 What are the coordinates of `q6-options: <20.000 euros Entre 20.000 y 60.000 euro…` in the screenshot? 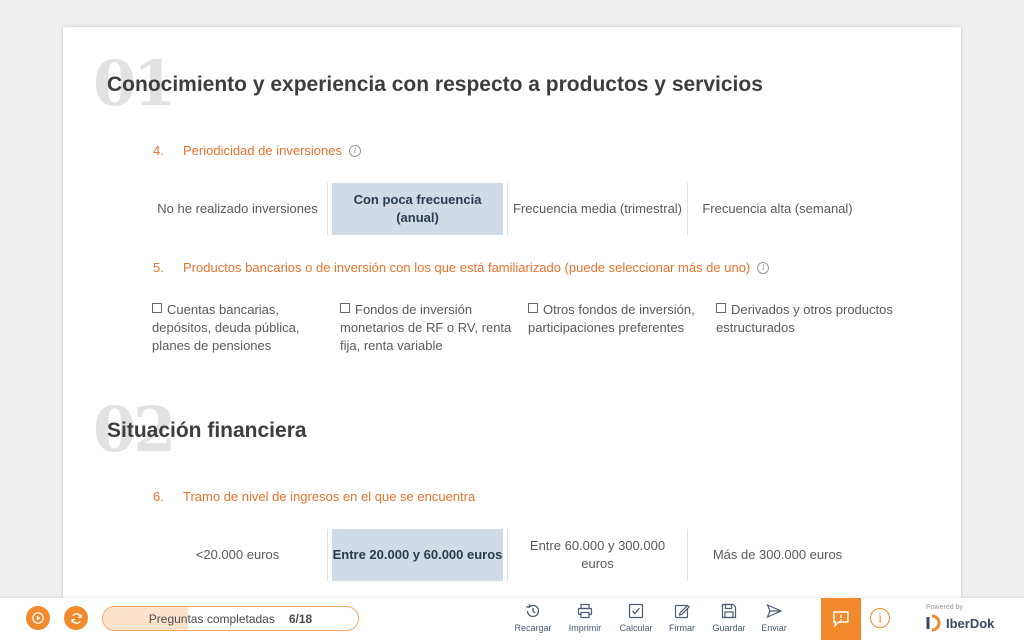 It's located at (512, 555).